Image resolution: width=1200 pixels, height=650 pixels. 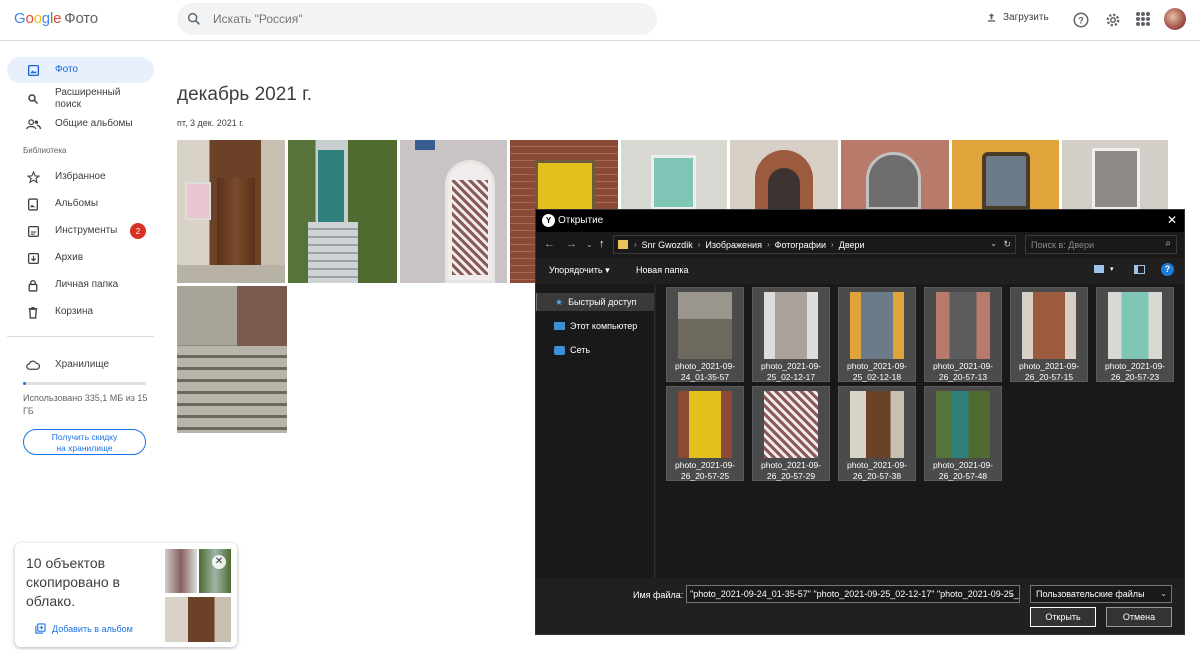 I want to click on avatar, so click(x=1175, y=19).